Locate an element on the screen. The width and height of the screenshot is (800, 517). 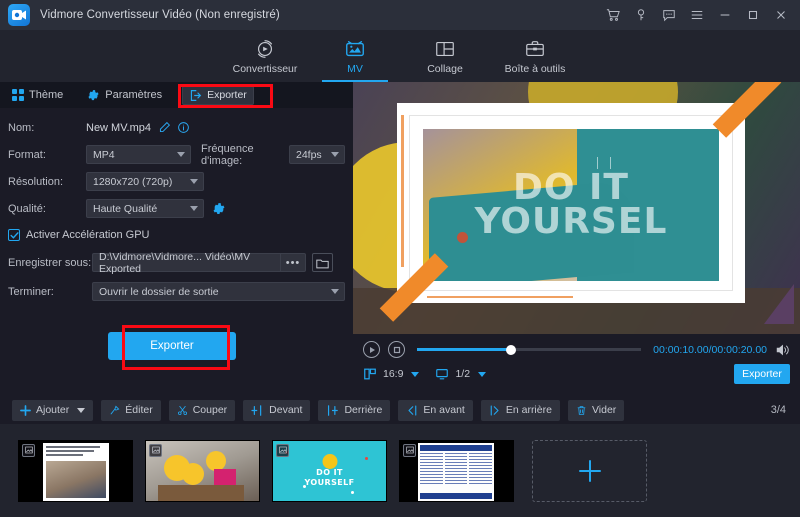
page-counter: 3/4 is located at coordinates (778, 410).